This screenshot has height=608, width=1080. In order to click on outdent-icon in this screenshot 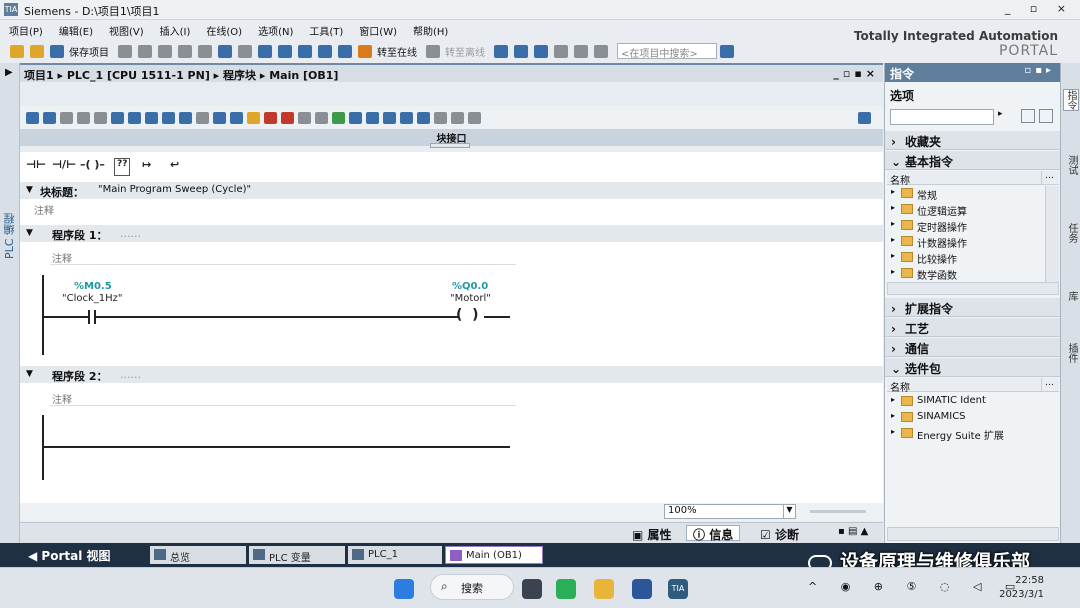, I will do `click(406, 117)`.